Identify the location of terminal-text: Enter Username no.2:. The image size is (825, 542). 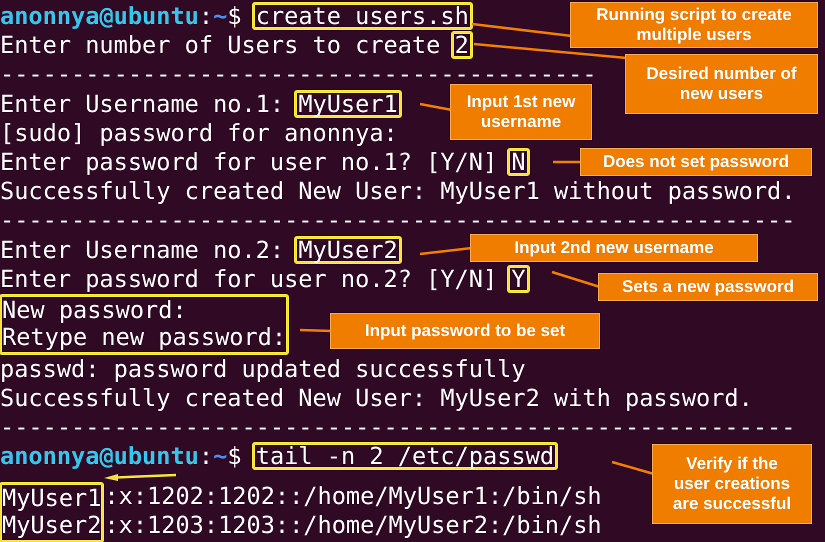
(143, 250).